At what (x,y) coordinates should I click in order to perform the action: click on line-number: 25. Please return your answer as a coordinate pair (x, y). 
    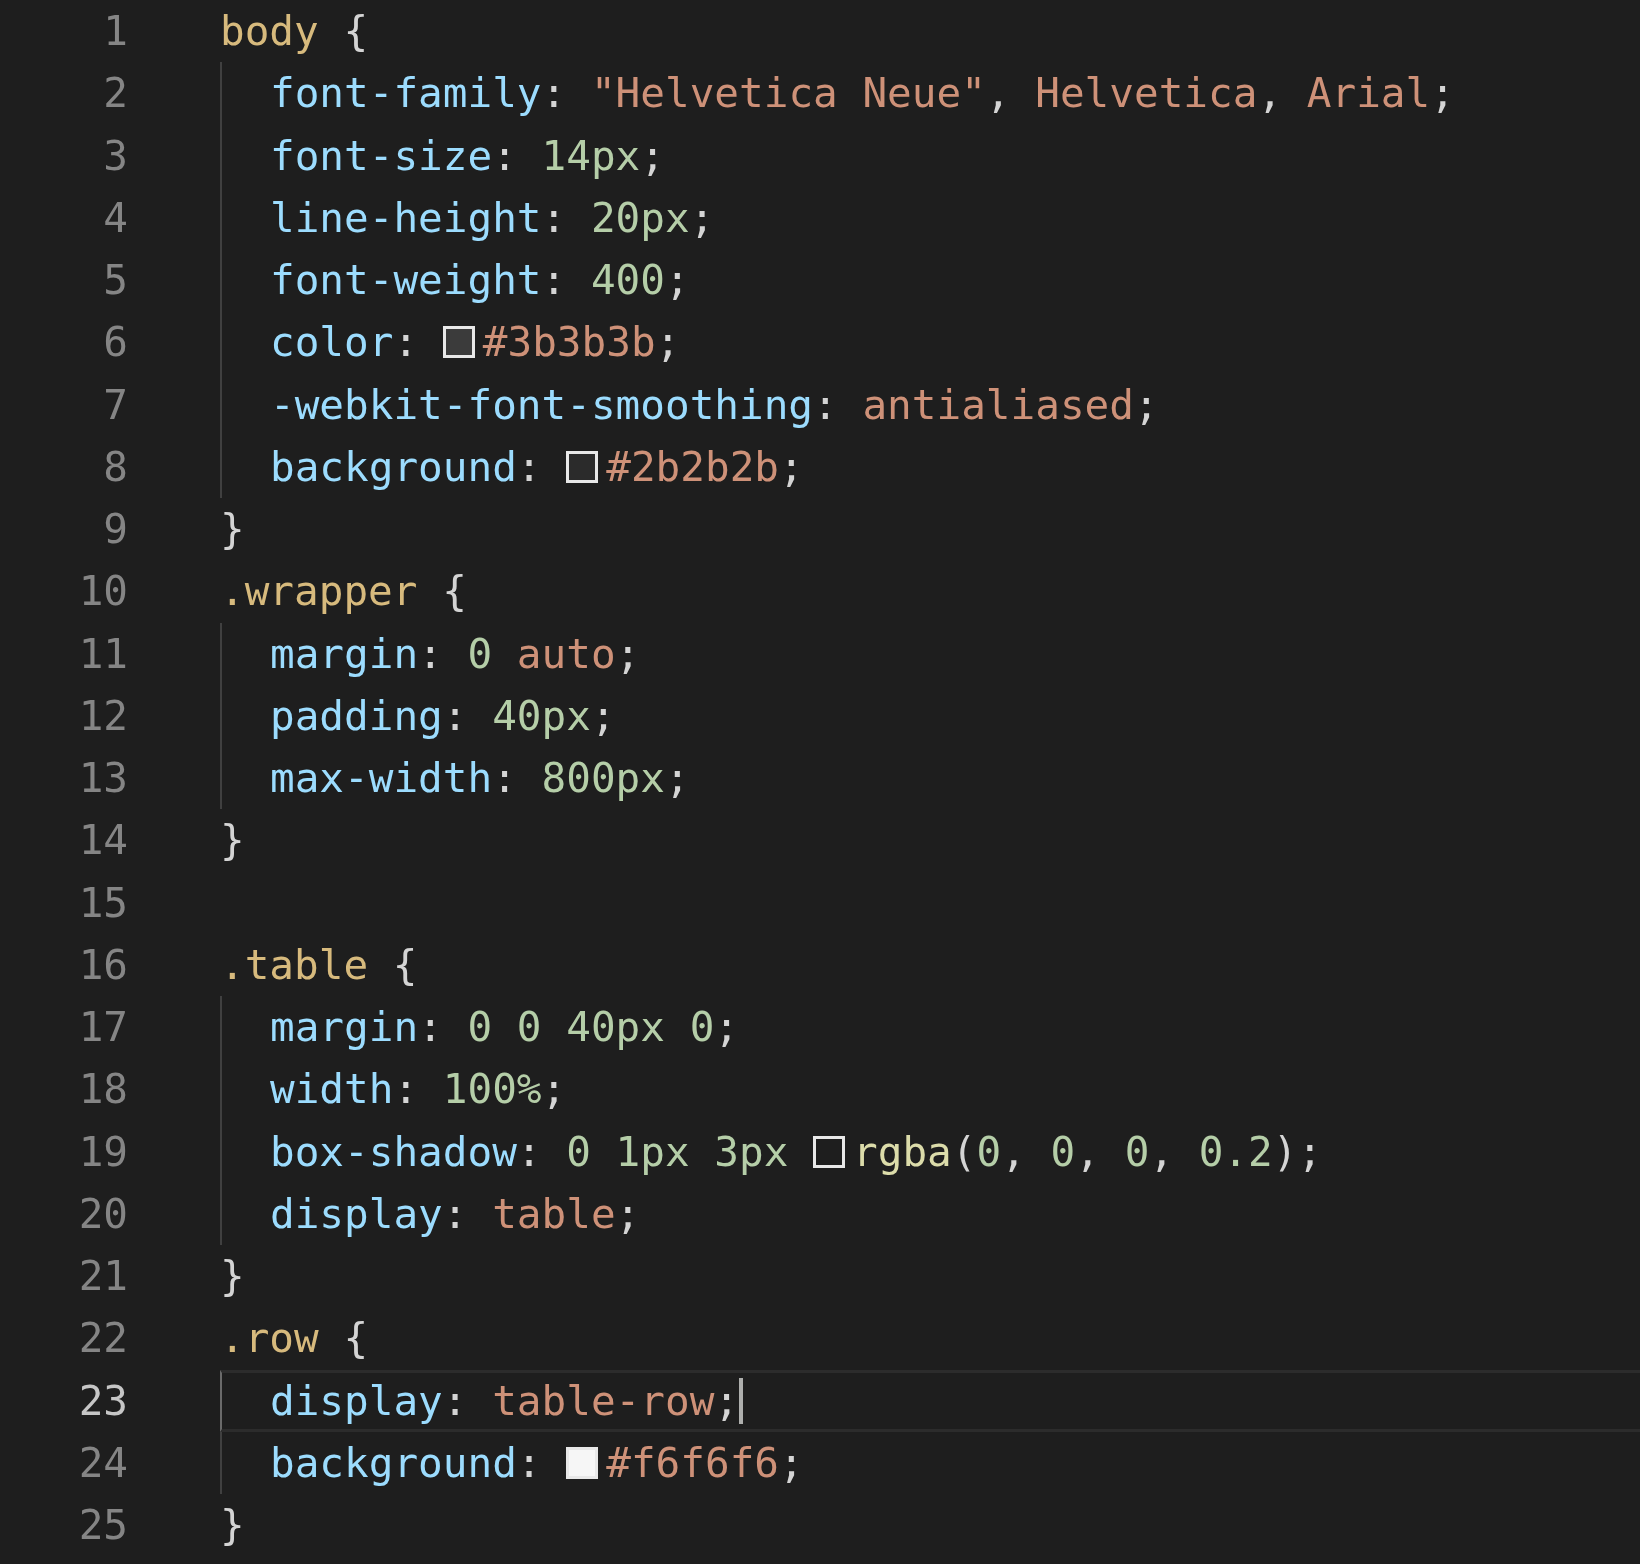
    Looking at the image, I should click on (102, 1525).